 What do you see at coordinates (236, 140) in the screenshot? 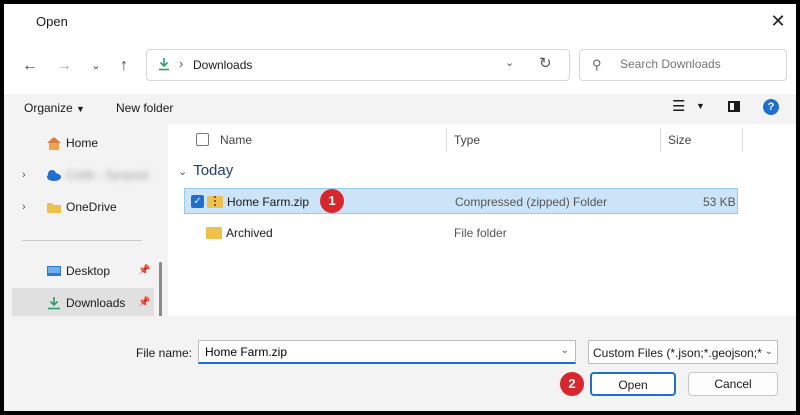
I see `column-header-name: Name` at bounding box center [236, 140].